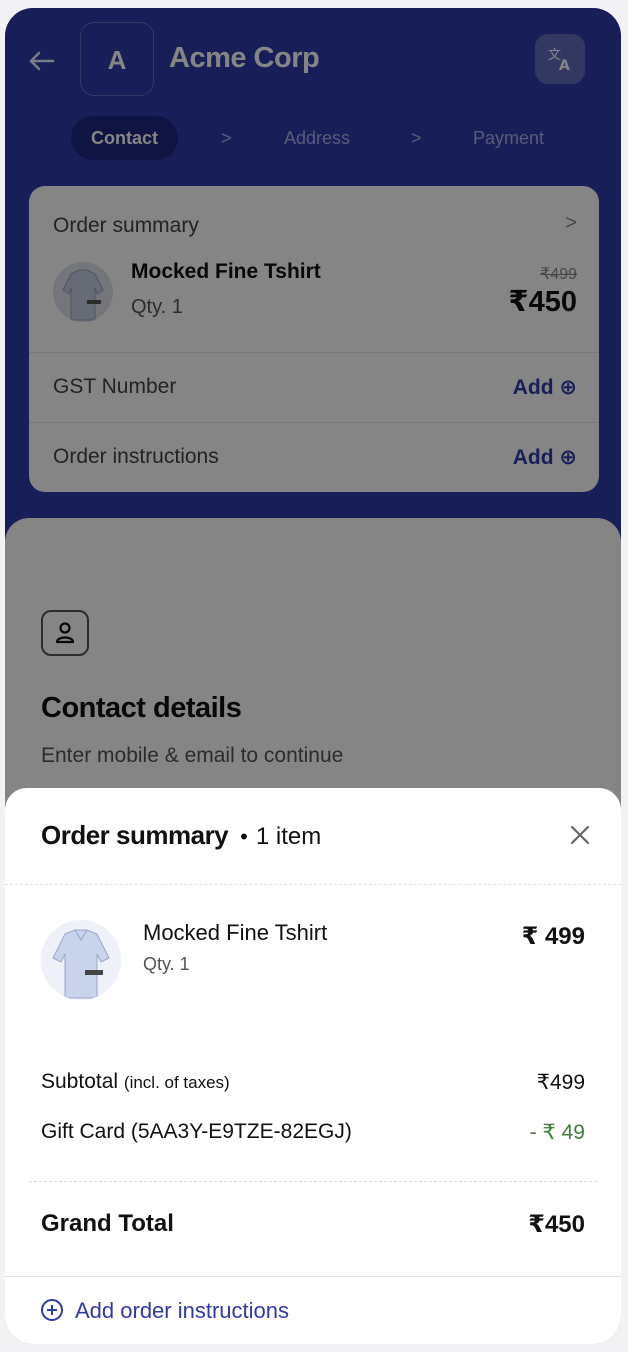  What do you see at coordinates (235, 932) in the screenshot?
I see `product-name: Mocked Fine Tshirt` at bounding box center [235, 932].